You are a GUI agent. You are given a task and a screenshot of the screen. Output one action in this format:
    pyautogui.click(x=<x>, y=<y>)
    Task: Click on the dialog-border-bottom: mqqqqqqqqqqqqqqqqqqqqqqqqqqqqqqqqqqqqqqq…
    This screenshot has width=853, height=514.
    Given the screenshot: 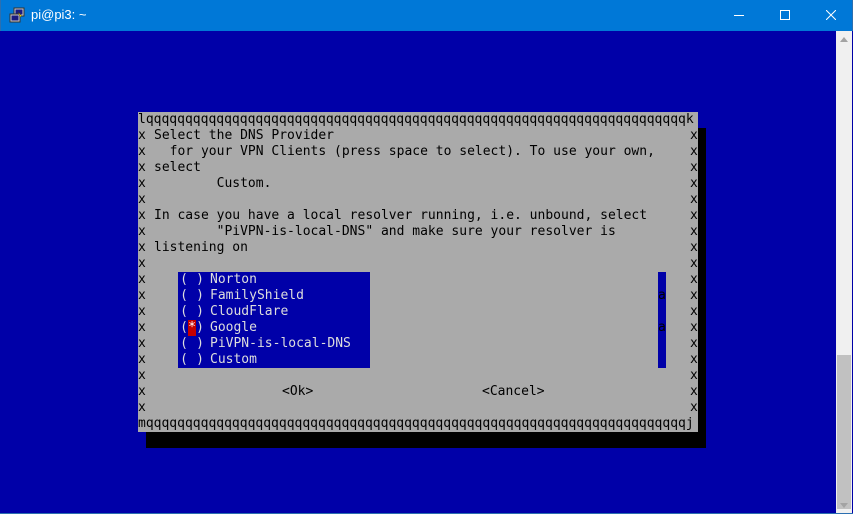 What is the action you would take?
    pyautogui.click(x=416, y=423)
    